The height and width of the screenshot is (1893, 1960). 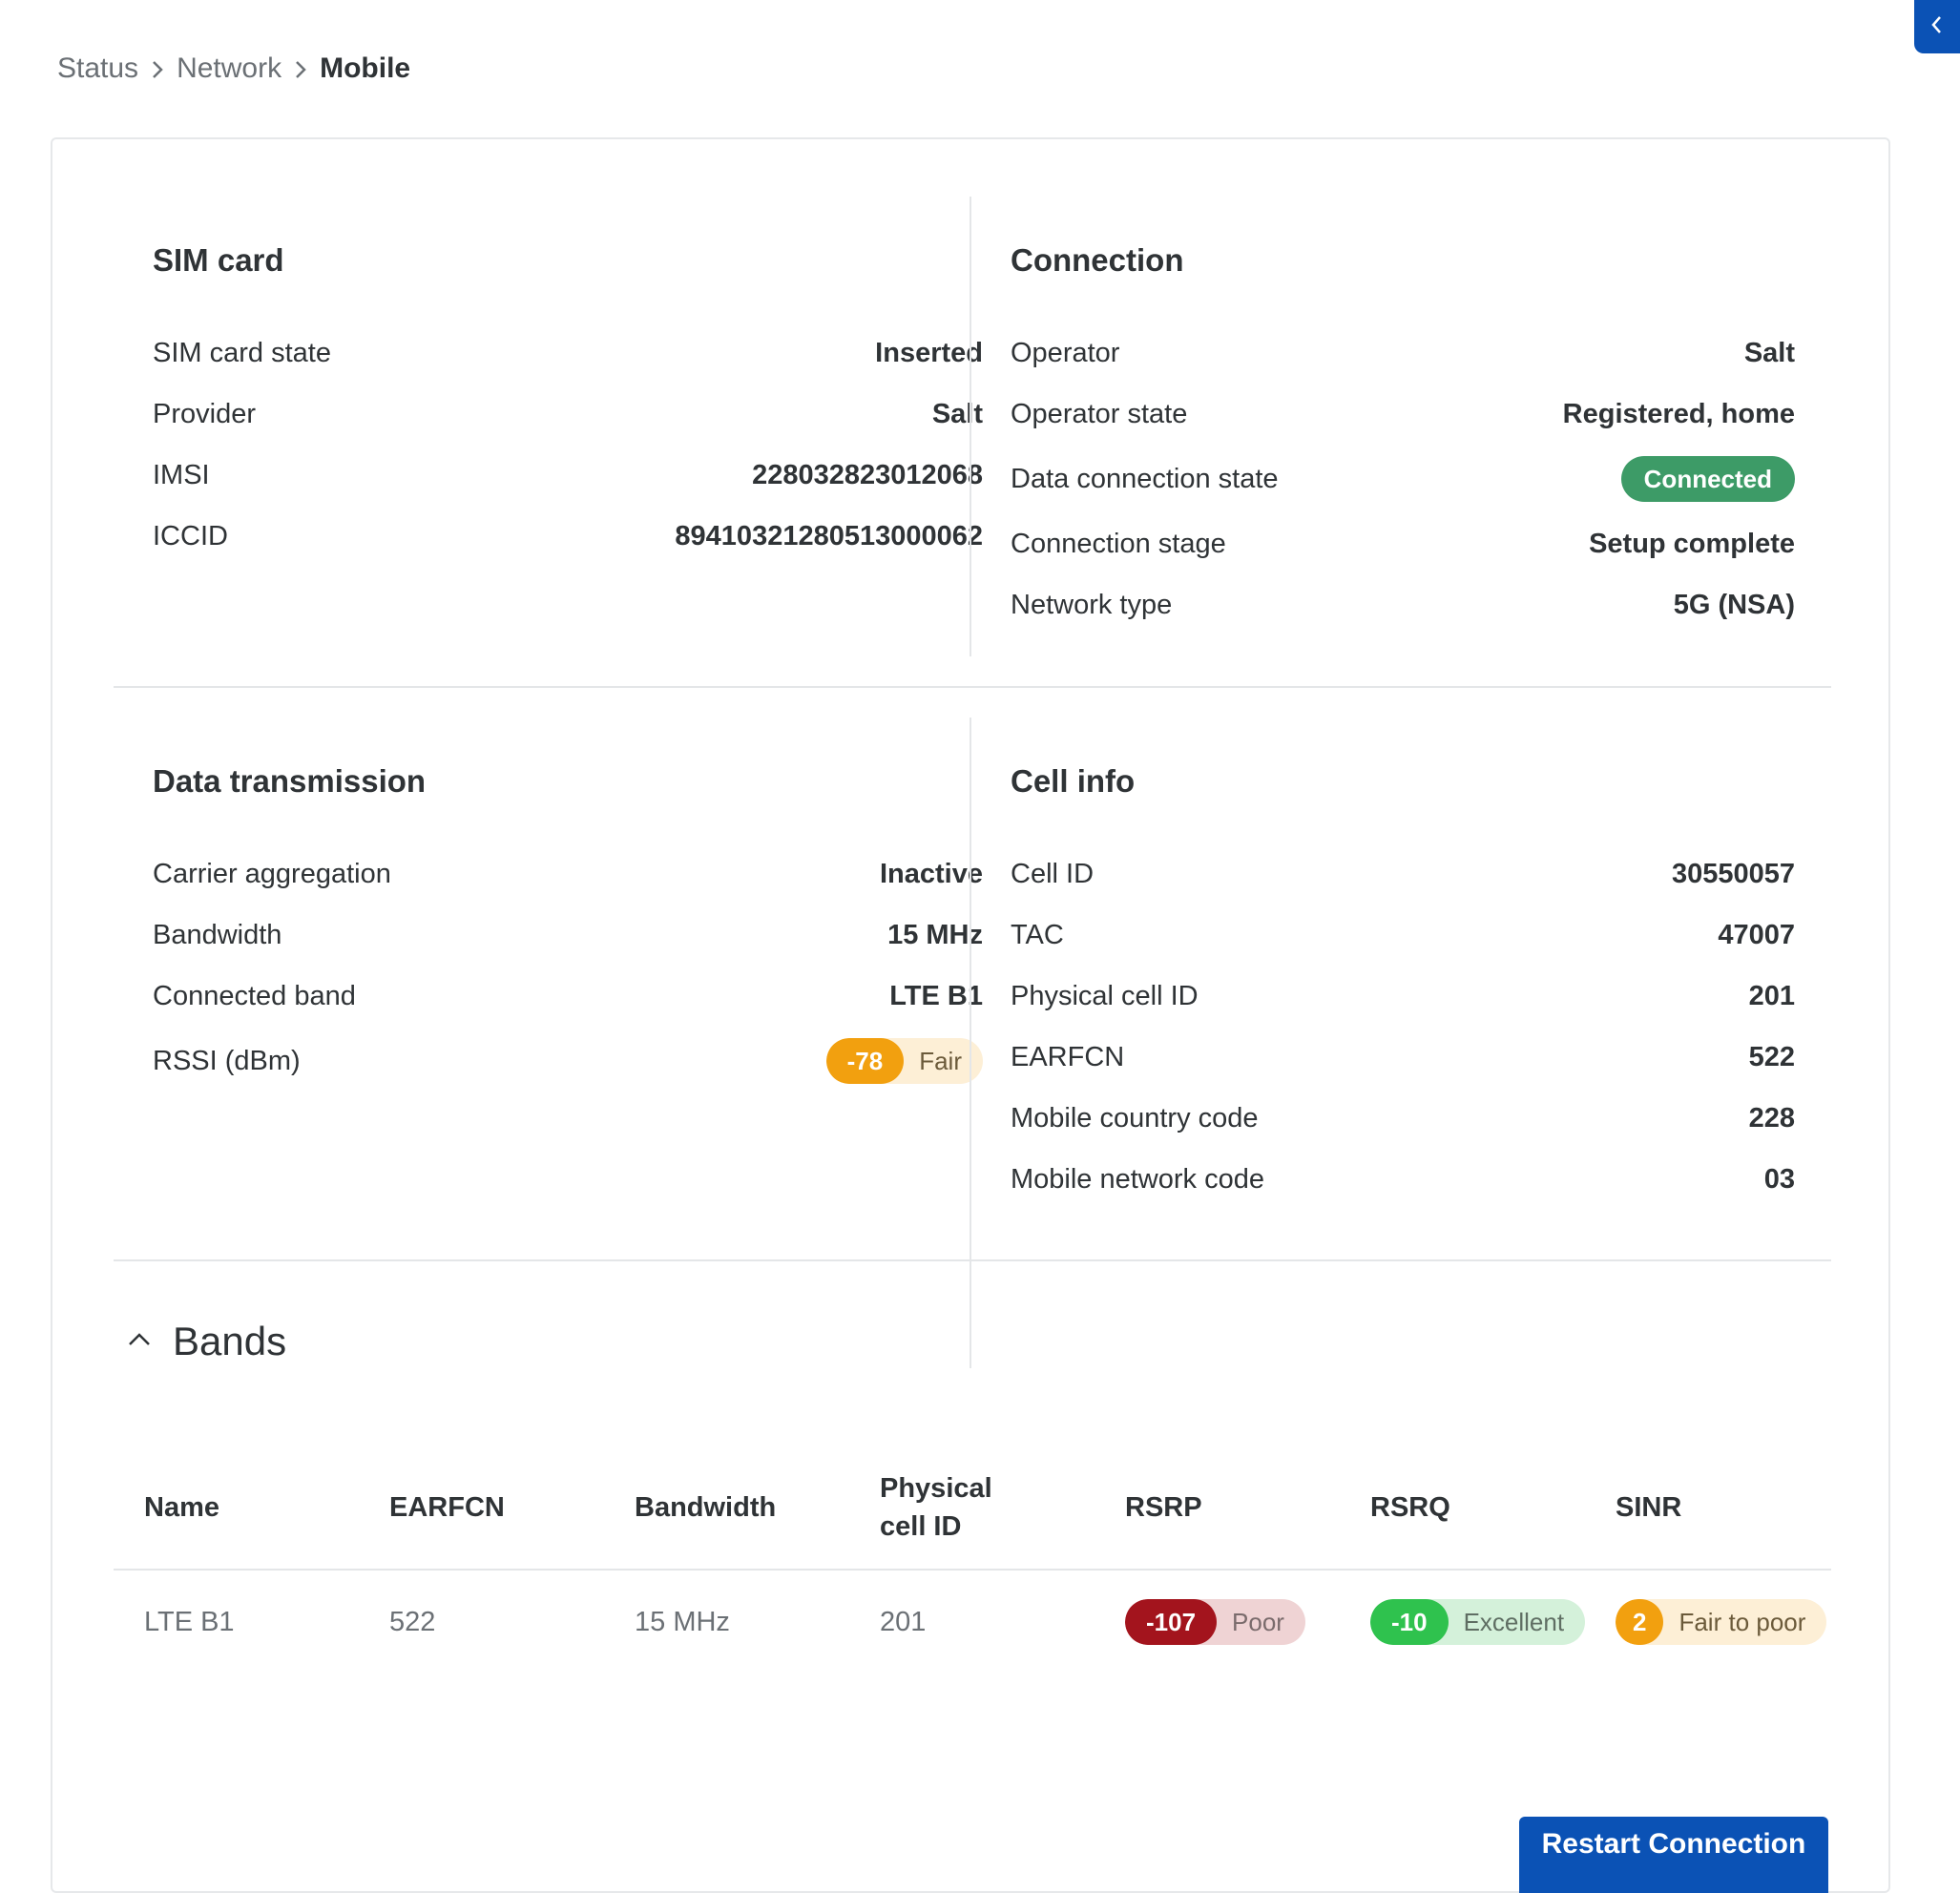 I want to click on kv-row: Operator Salt, so click(x=1403, y=353).